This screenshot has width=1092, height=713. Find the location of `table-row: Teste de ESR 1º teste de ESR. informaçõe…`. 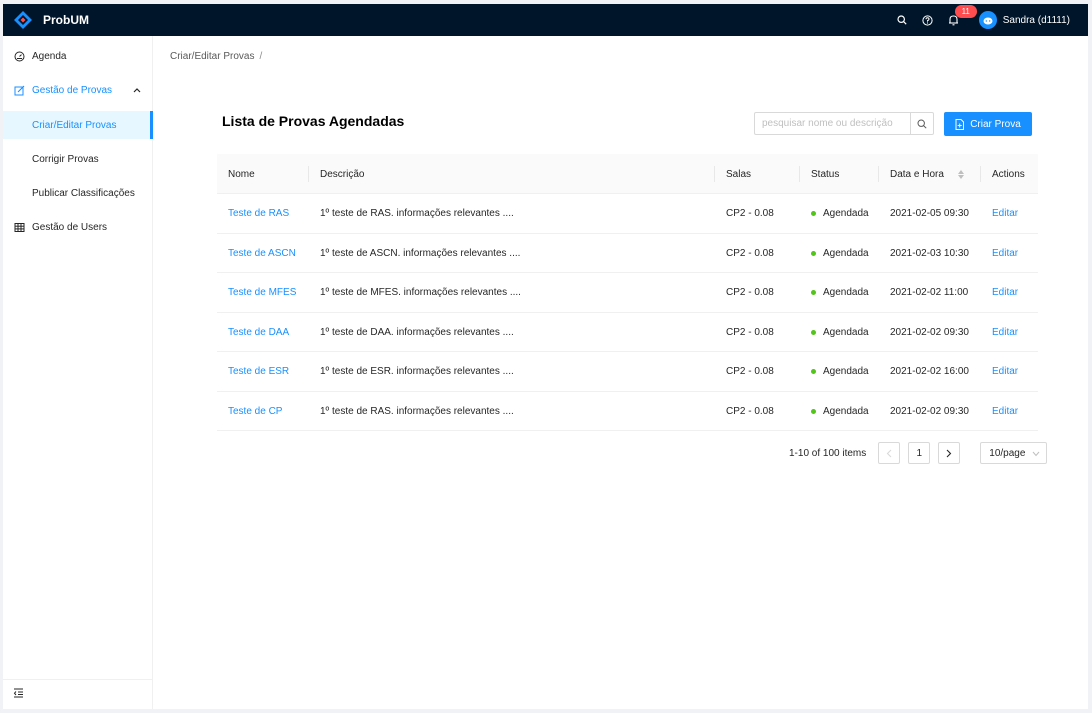

table-row: Teste de ESR 1º teste de ESR. informaçõe… is located at coordinates (627, 372).